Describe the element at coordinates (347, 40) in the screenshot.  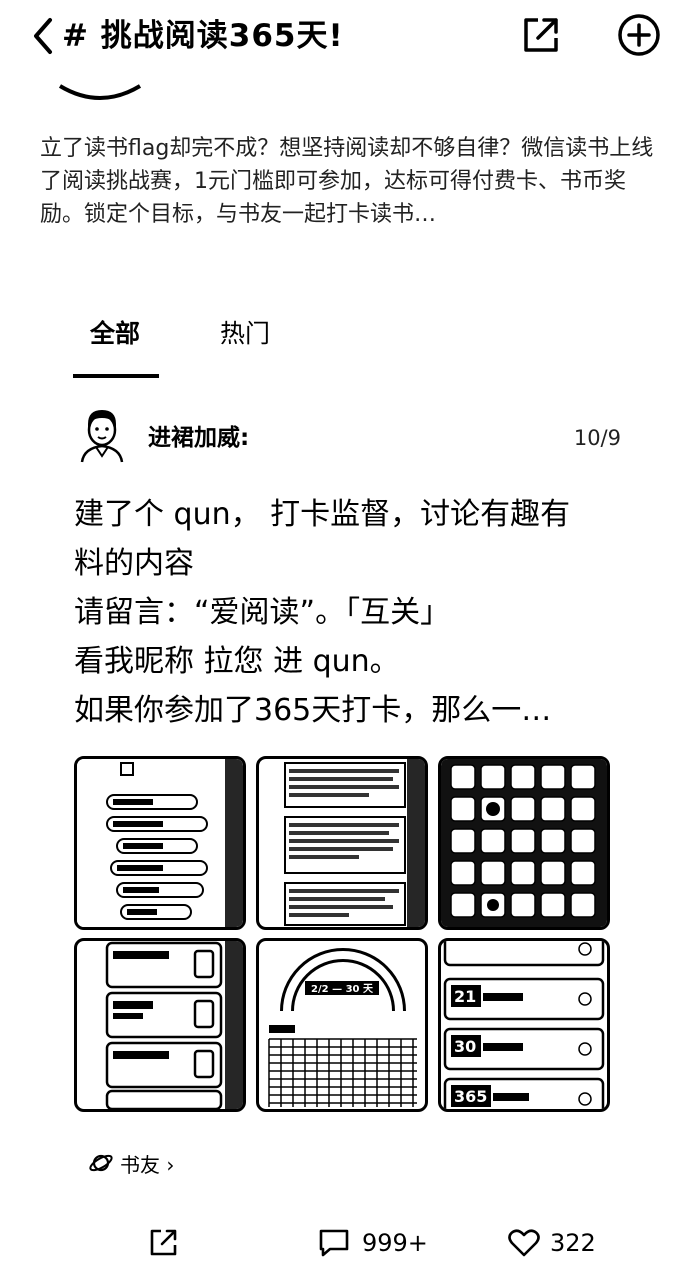
I see `top-bar: # 挑战阅读365天!` at that location.